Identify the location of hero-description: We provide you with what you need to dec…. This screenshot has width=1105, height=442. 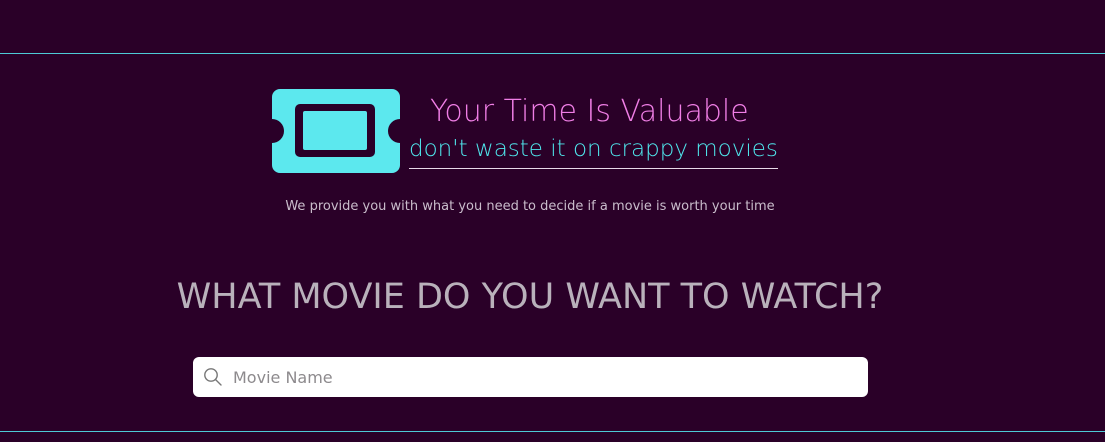
(530, 206).